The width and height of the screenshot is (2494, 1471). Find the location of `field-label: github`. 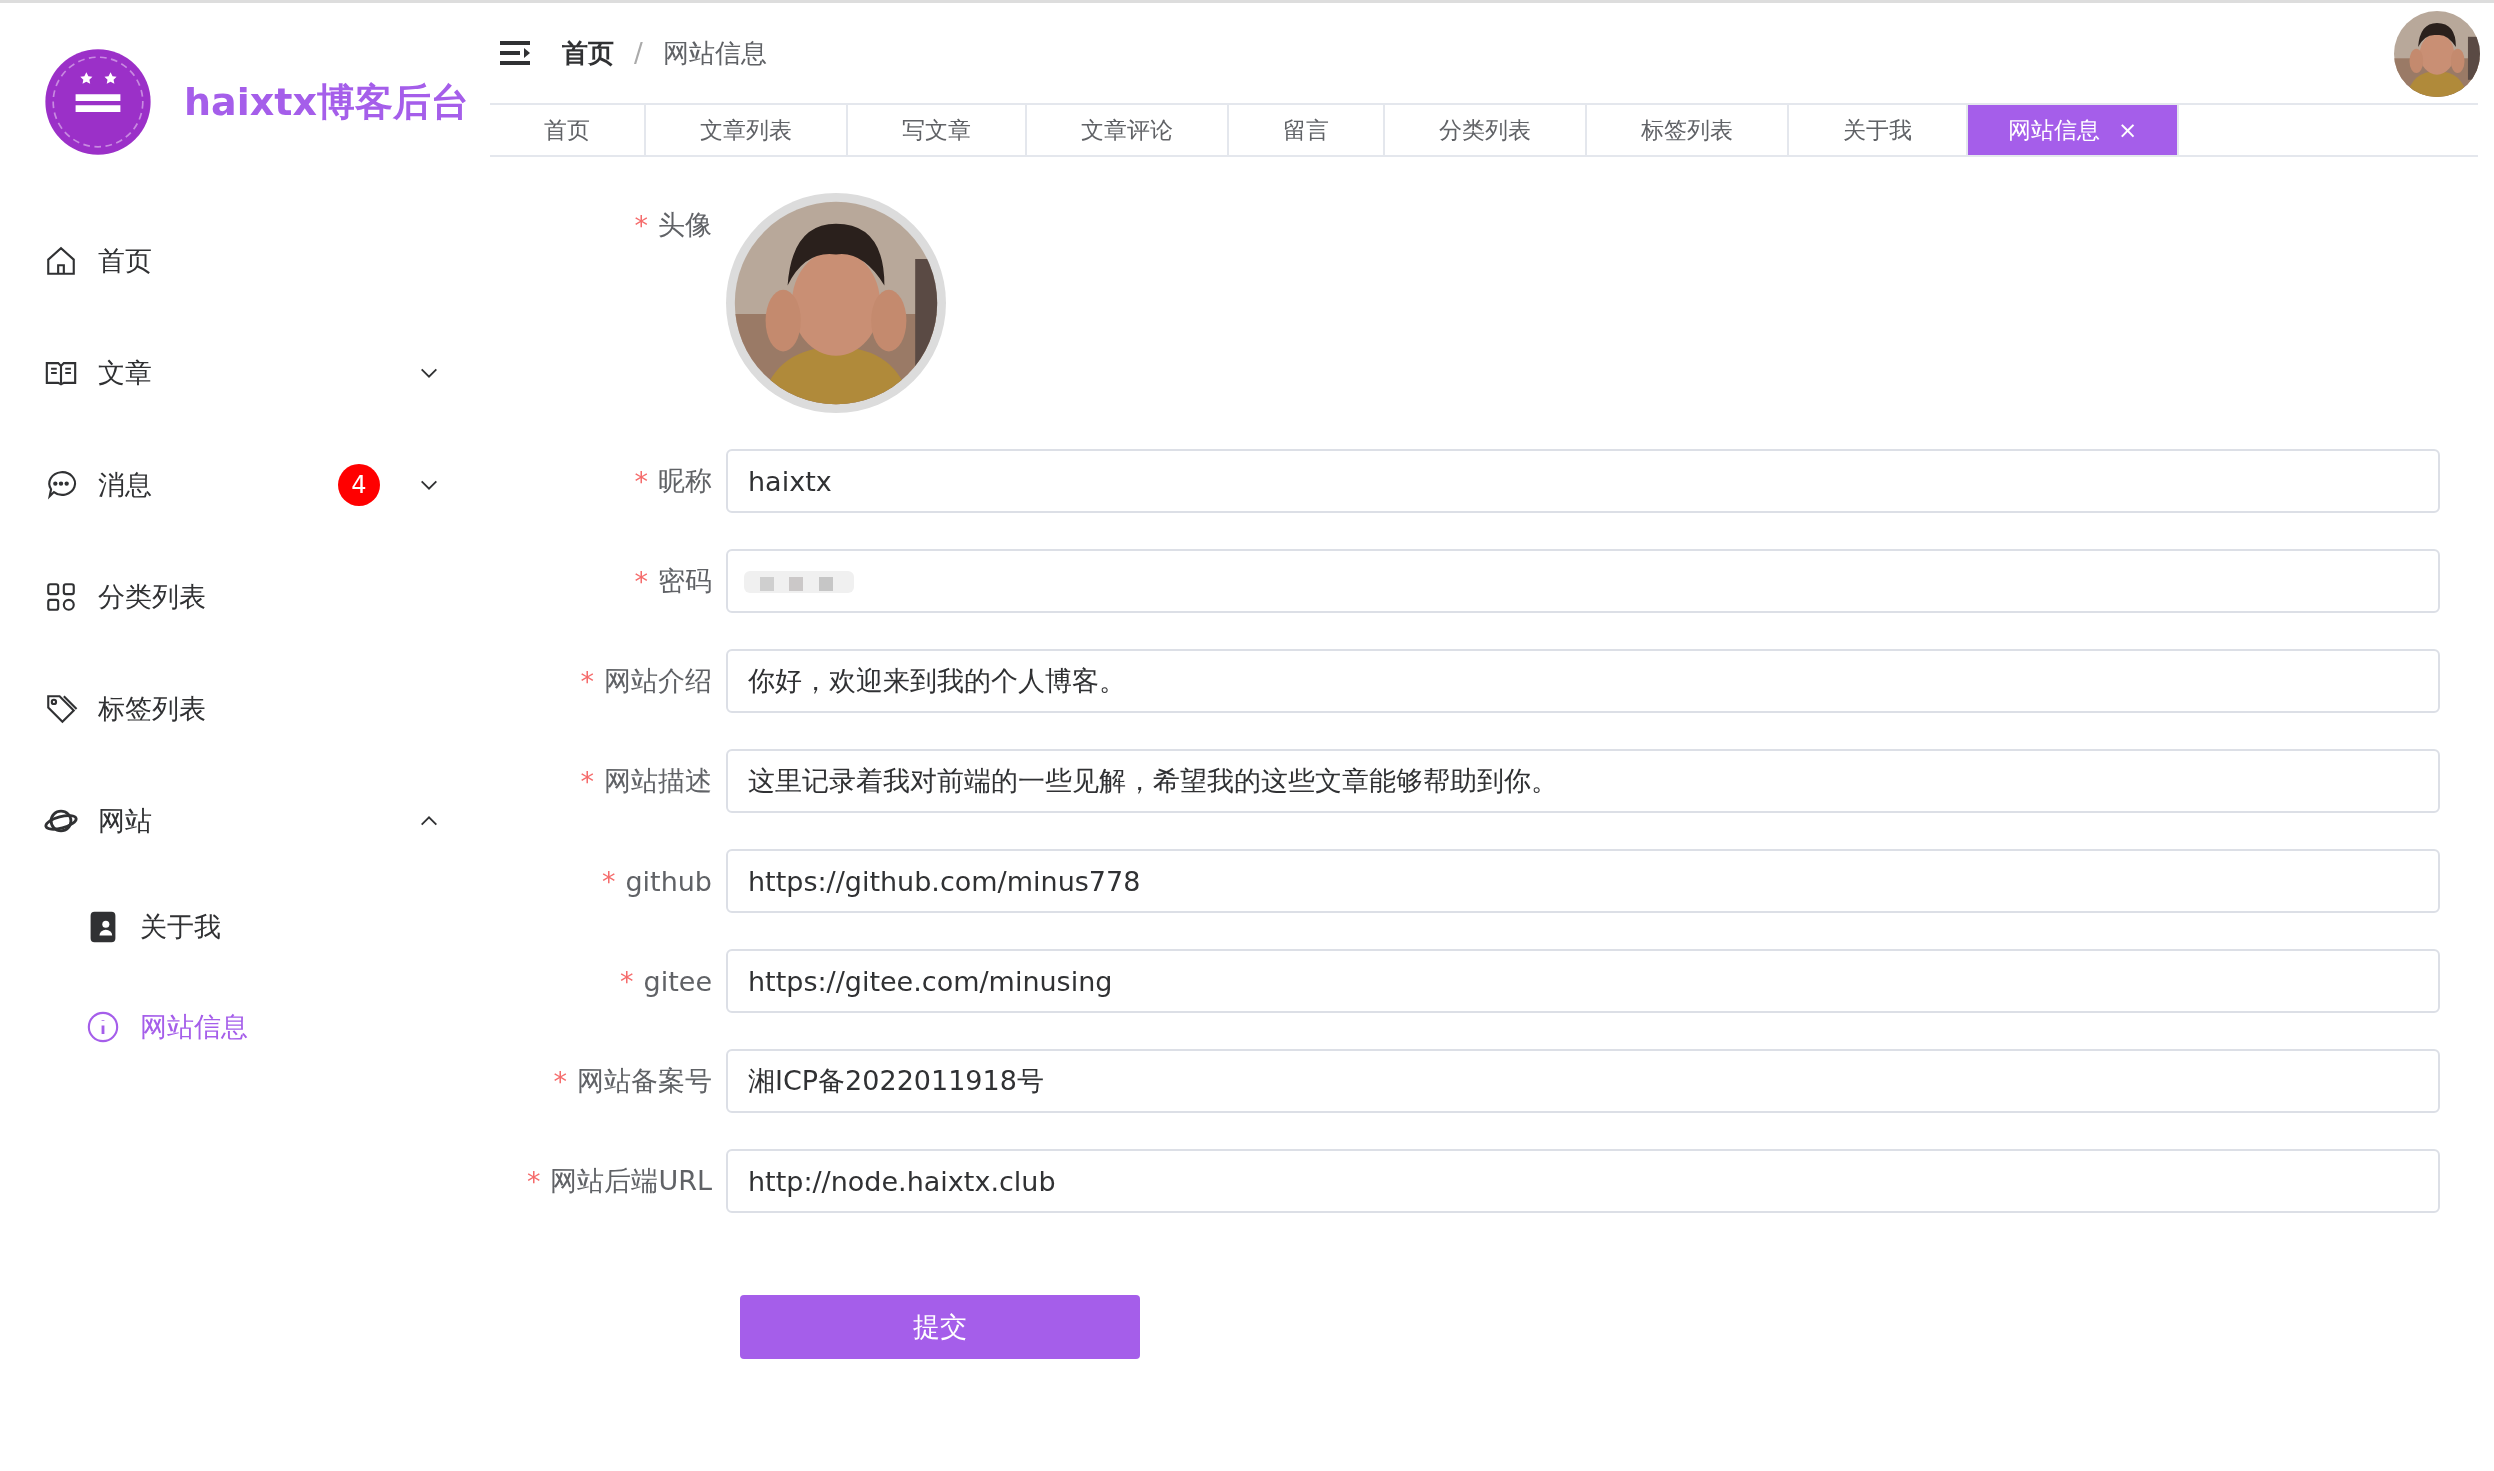

field-label: github is located at coordinates (668, 881).